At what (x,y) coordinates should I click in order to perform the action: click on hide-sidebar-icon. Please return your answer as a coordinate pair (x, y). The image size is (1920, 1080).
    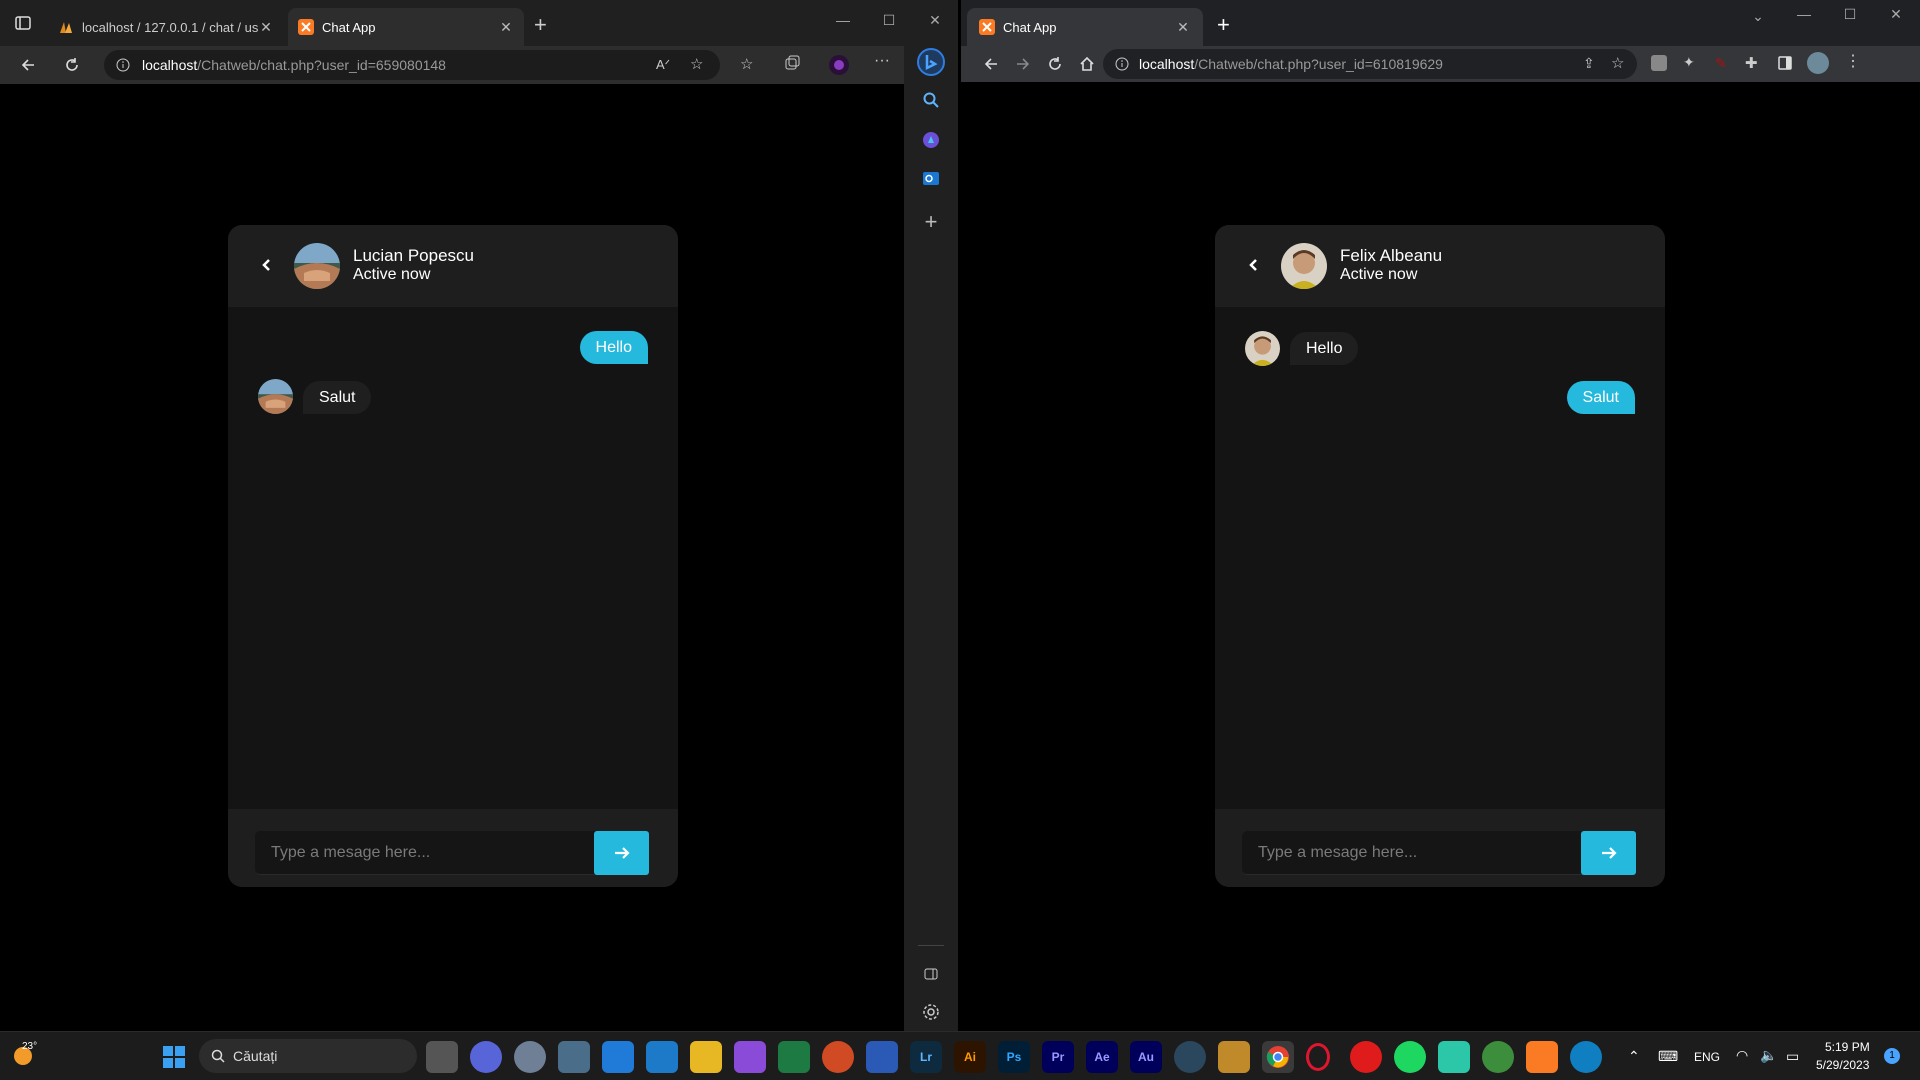
    Looking at the image, I should click on (931, 974).